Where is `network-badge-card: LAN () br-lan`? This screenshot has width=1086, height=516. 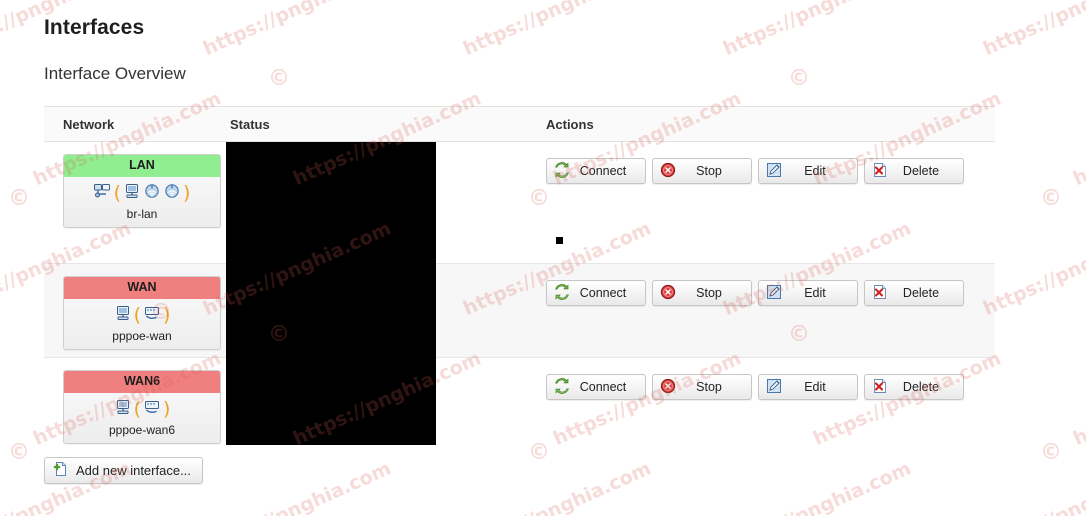
network-badge-card: LAN () br-lan is located at coordinates (142, 191).